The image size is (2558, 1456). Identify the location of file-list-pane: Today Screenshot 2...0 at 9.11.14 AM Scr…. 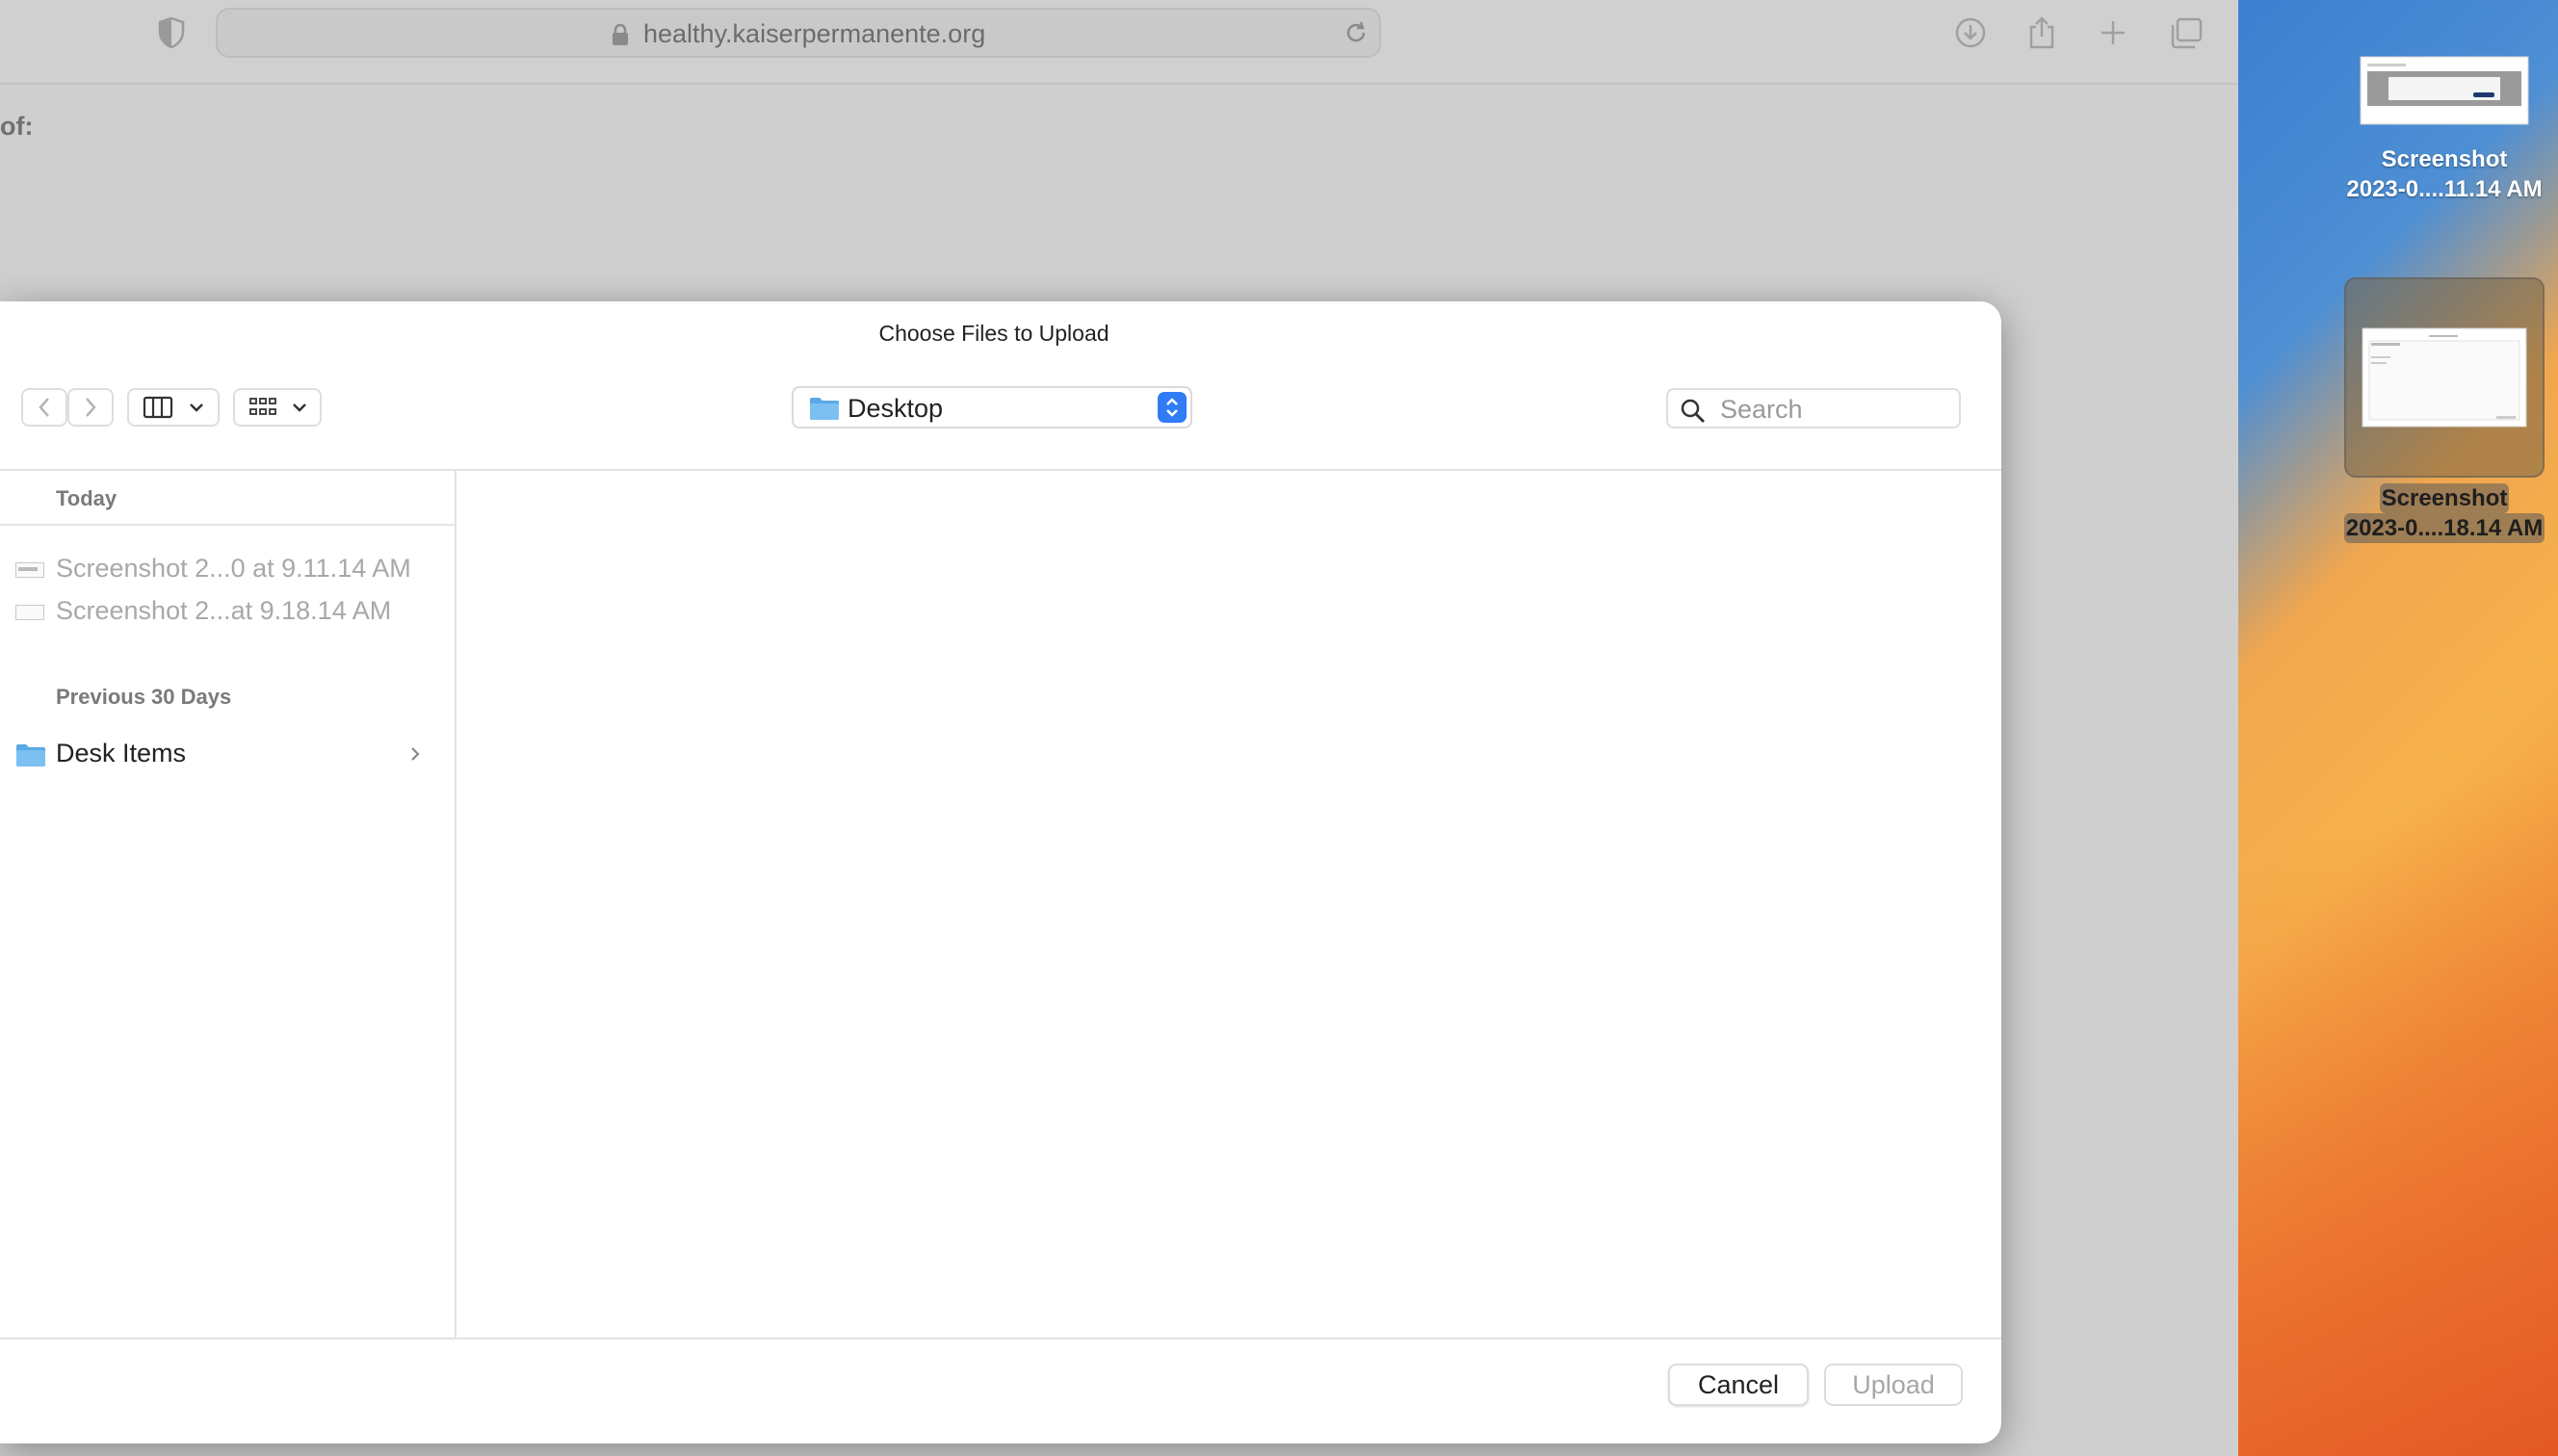
(228, 905).